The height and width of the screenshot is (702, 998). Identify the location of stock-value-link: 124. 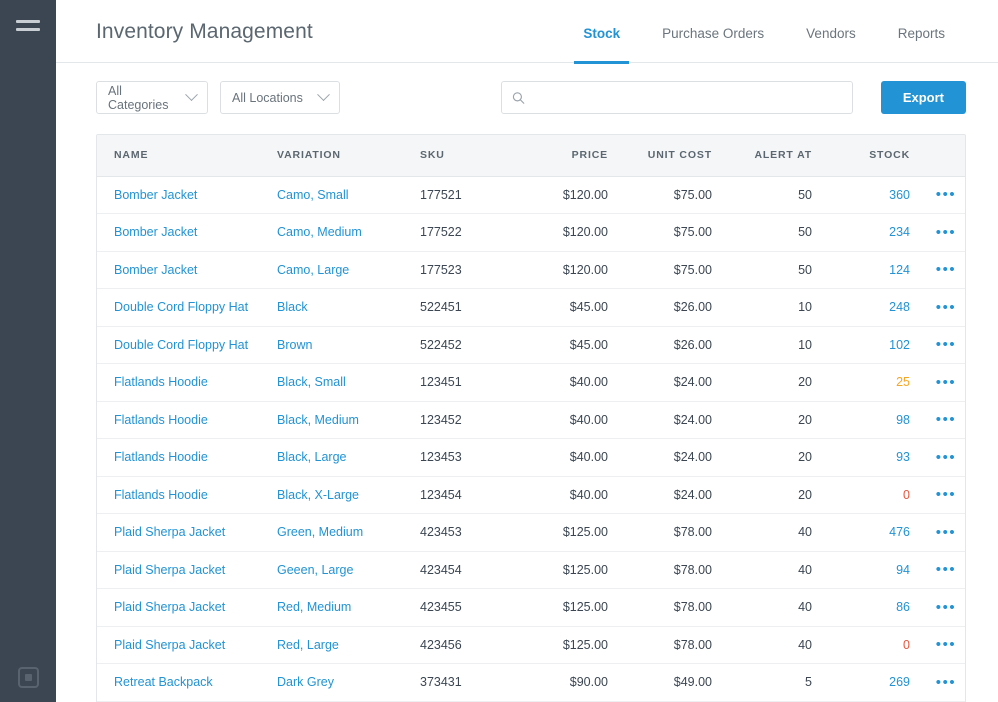
(899, 270).